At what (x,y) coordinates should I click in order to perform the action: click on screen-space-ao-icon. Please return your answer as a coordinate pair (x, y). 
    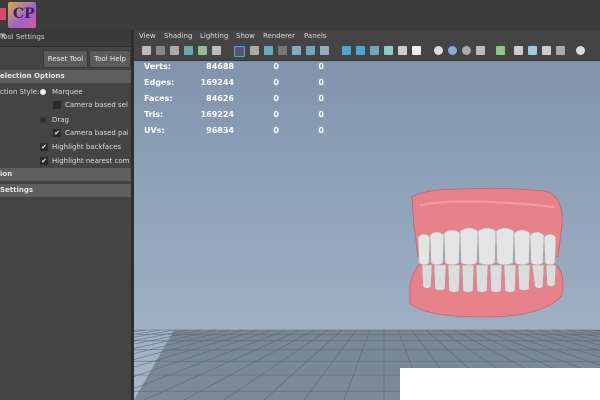
    Looking at the image, I should click on (438, 50).